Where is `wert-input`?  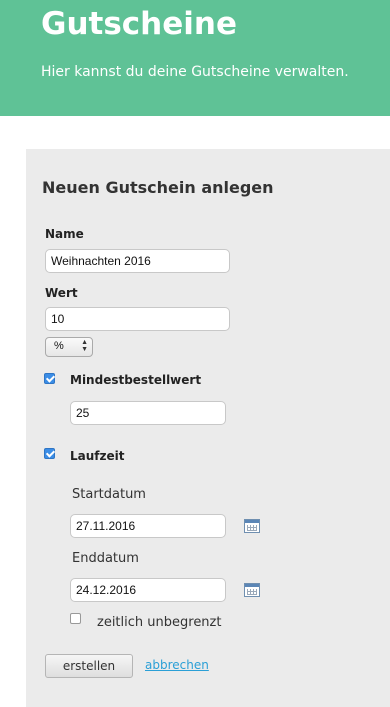
wert-input is located at coordinates (137, 319).